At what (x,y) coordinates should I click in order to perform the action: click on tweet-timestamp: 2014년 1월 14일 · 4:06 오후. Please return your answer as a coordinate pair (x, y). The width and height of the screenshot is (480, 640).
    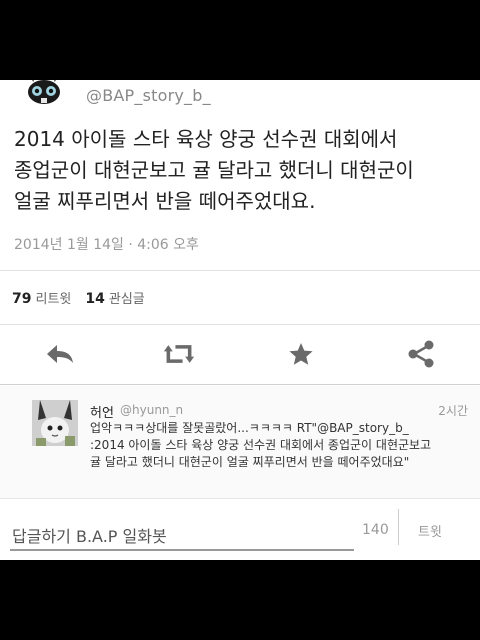
    Looking at the image, I should click on (106, 245).